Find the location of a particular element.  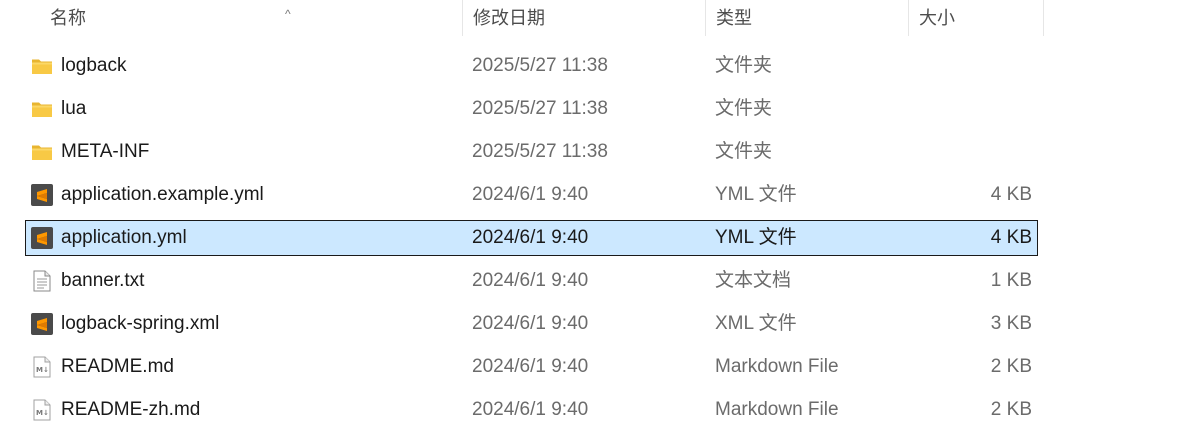

file-row: lua 2025/5/27 11:38 文件夹 is located at coordinates (531, 109).